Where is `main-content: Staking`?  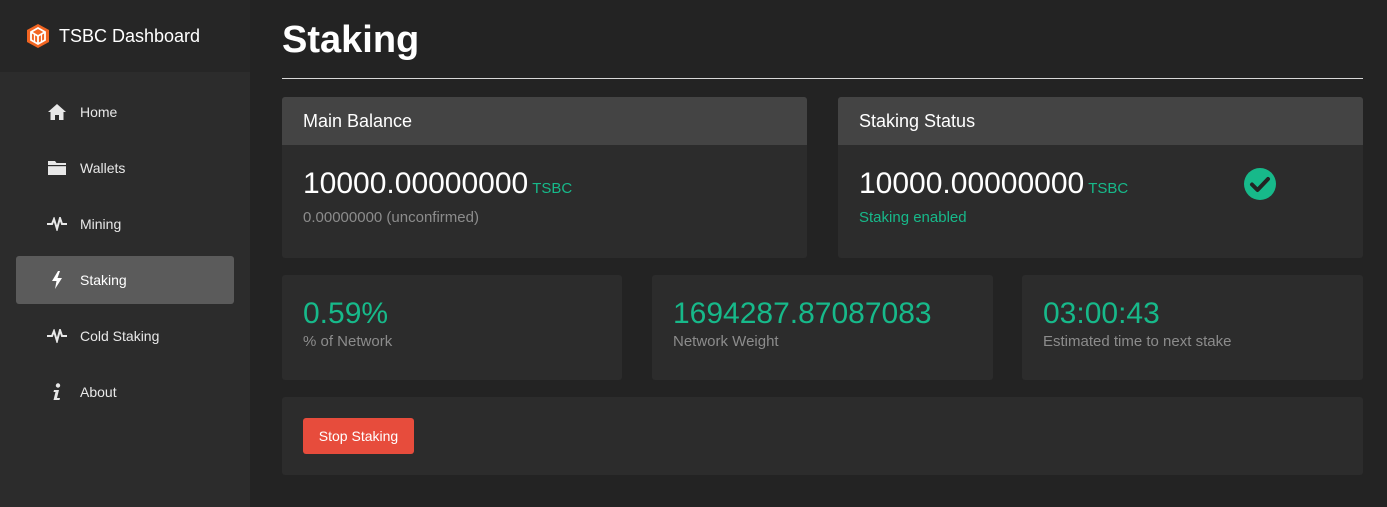 main-content: Staking is located at coordinates (822, 39).